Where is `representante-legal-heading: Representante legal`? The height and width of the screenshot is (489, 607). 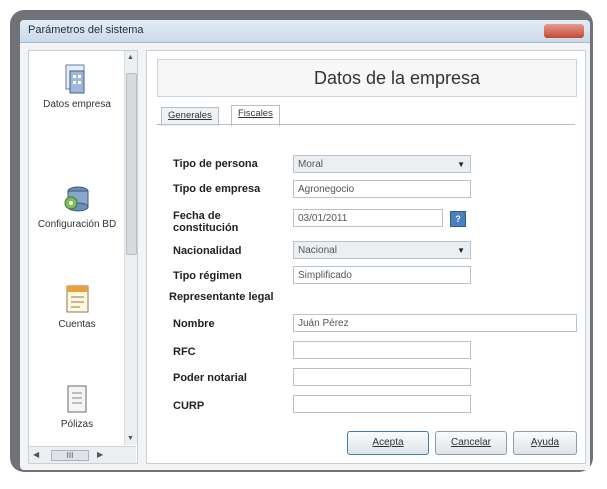 representante-legal-heading: Representante legal is located at coordinates (221, 297).